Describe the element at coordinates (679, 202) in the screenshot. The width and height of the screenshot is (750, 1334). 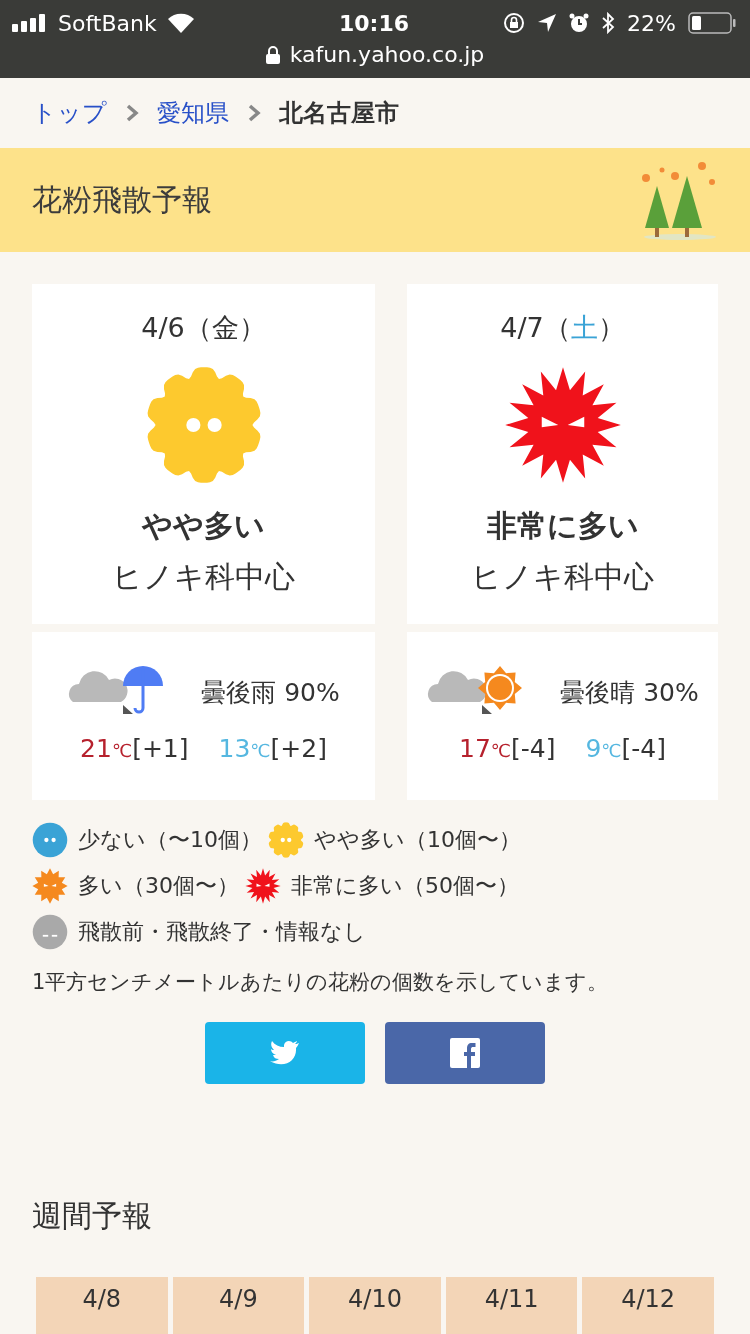
I see `trees-icon` at that location.